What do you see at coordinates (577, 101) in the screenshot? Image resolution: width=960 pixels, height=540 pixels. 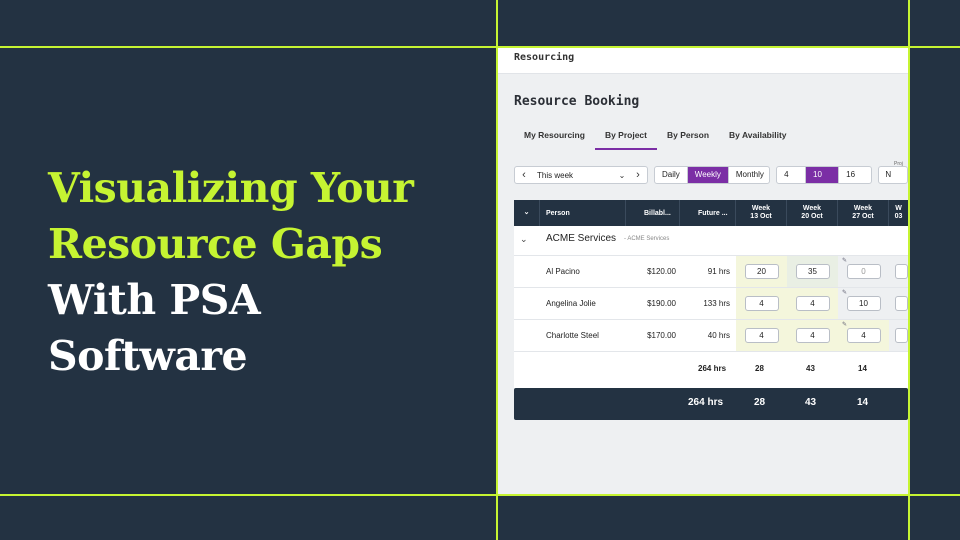 I see `page-title: Resource Booking` at bounding box center [577, 101].